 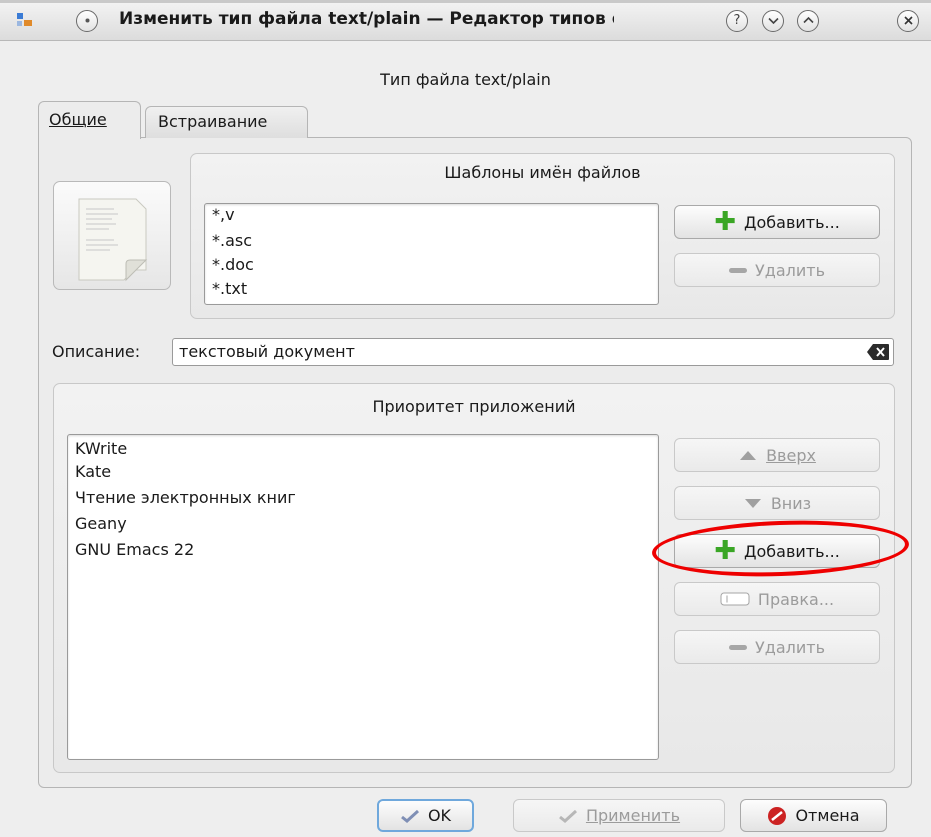 I want to click on apply-label: Применить, so click(x=633, y=815).